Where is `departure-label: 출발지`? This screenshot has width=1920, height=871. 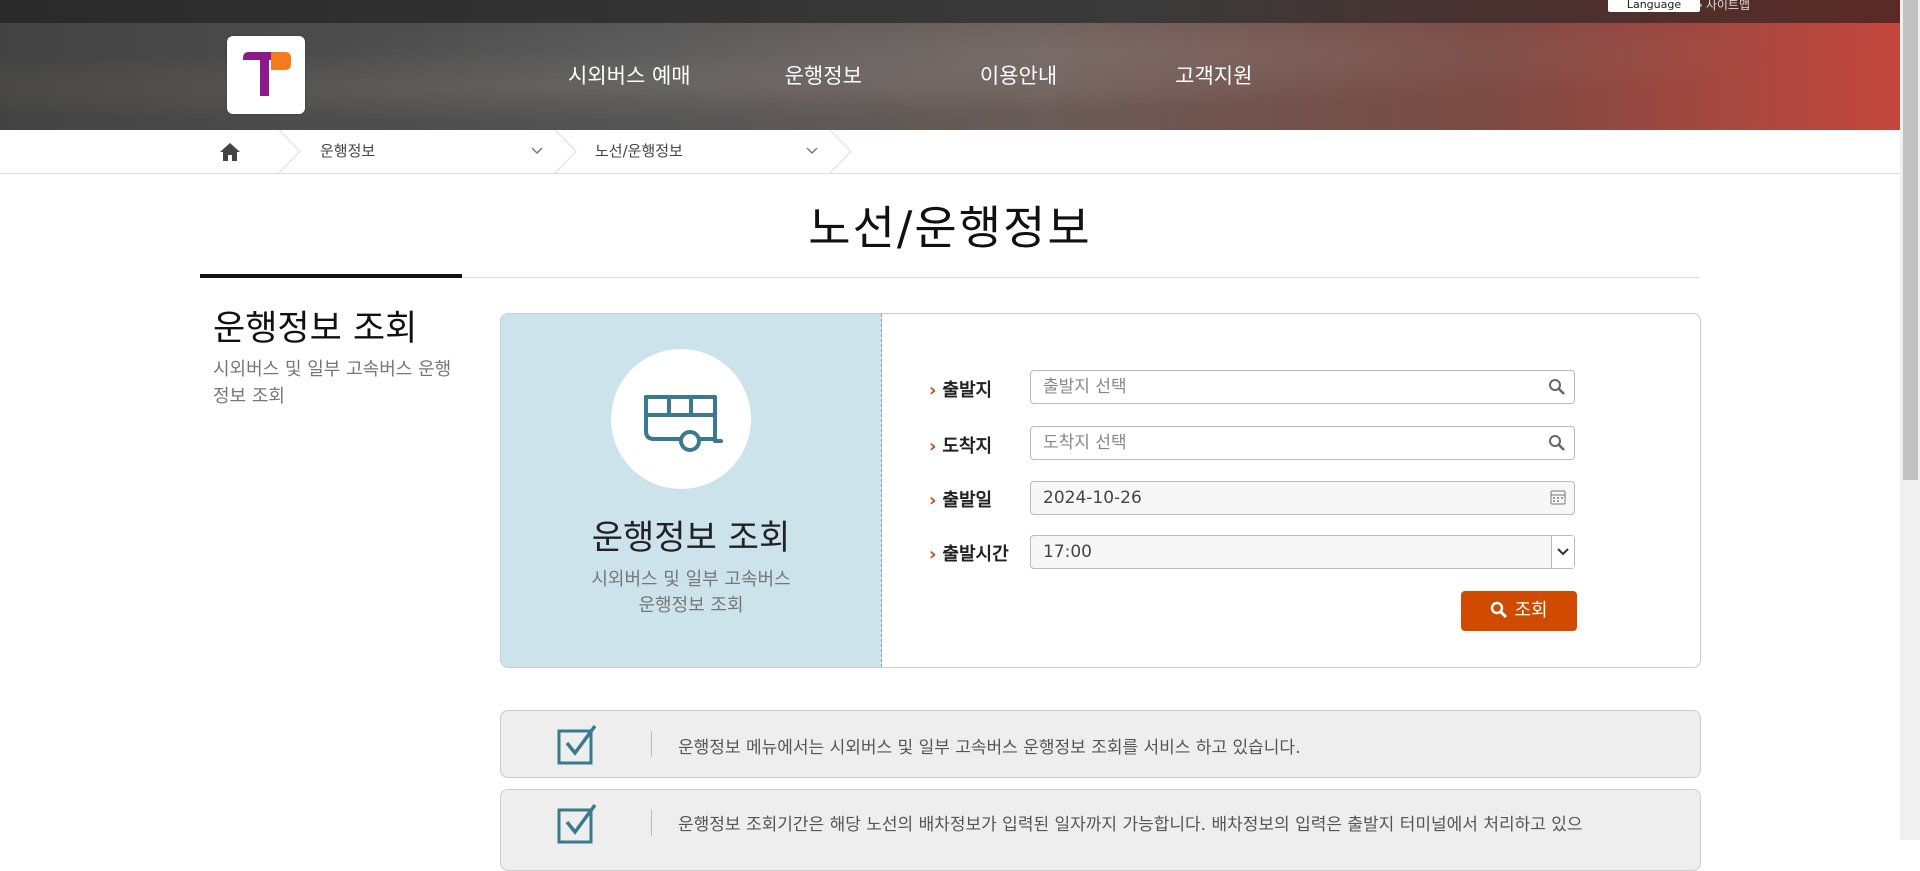 departure-label: 출발지 is located at coordinates (960, 389).